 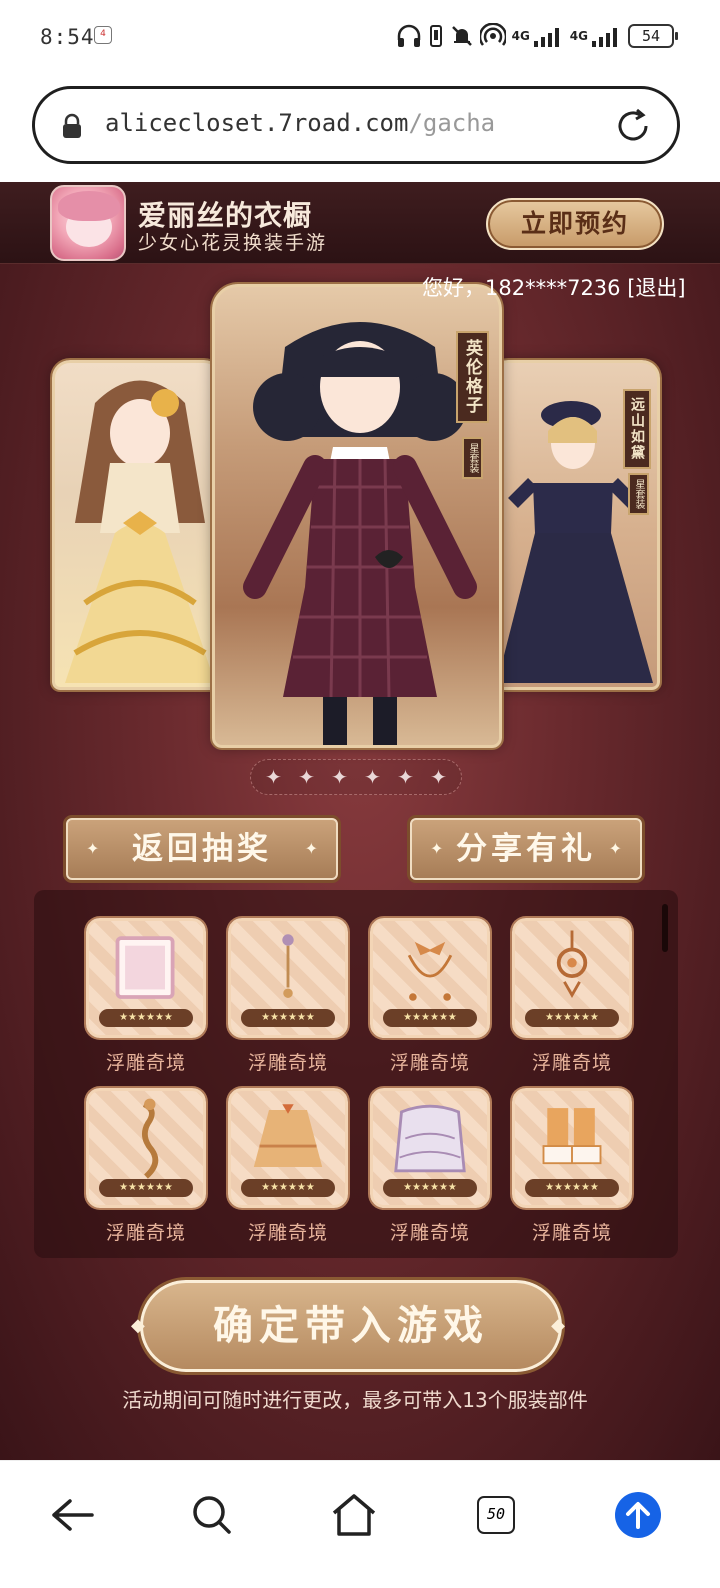 What do you see at coordinates (72, 125) in the screenshot?
I see `lock-icon` at bounding box center [72, 125].